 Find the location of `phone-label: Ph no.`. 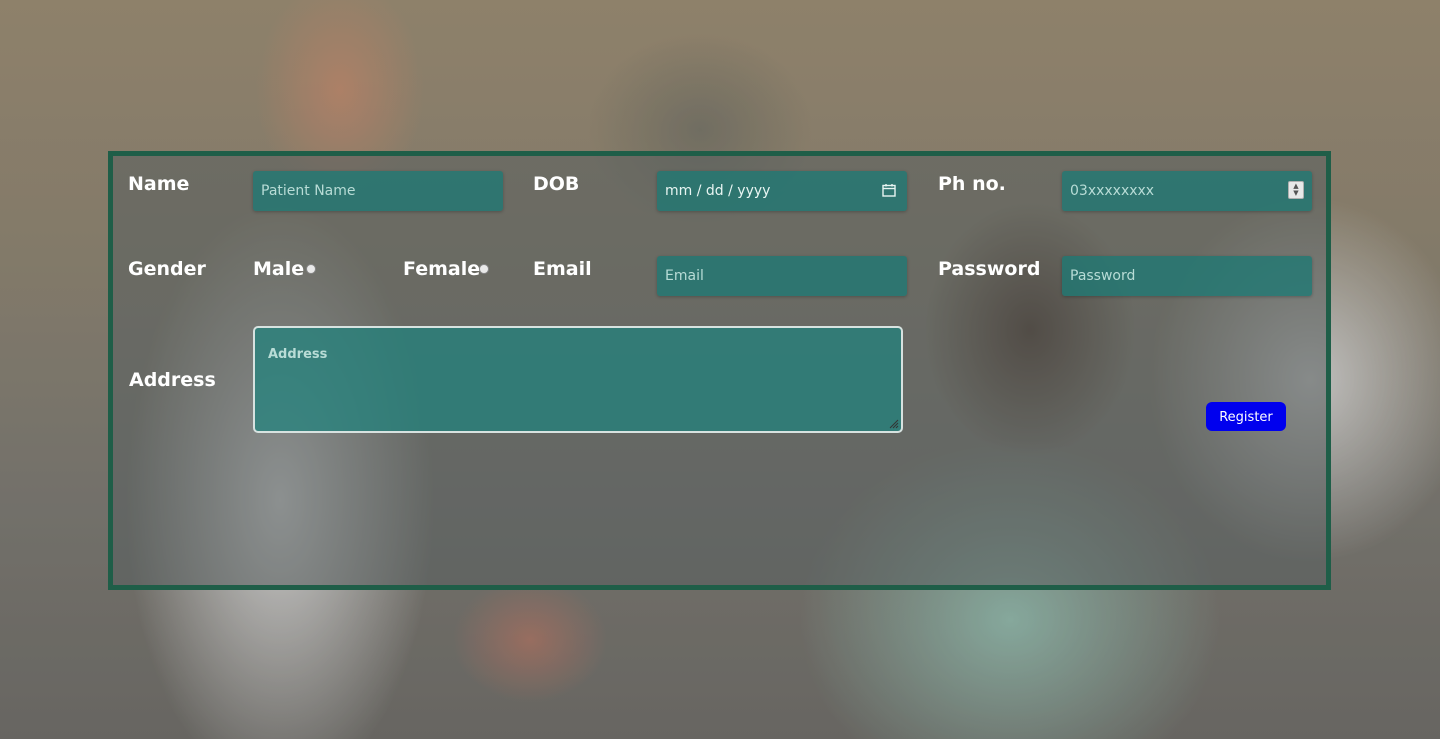

phone-label: Ph no. is located at coordinates (972, 184).